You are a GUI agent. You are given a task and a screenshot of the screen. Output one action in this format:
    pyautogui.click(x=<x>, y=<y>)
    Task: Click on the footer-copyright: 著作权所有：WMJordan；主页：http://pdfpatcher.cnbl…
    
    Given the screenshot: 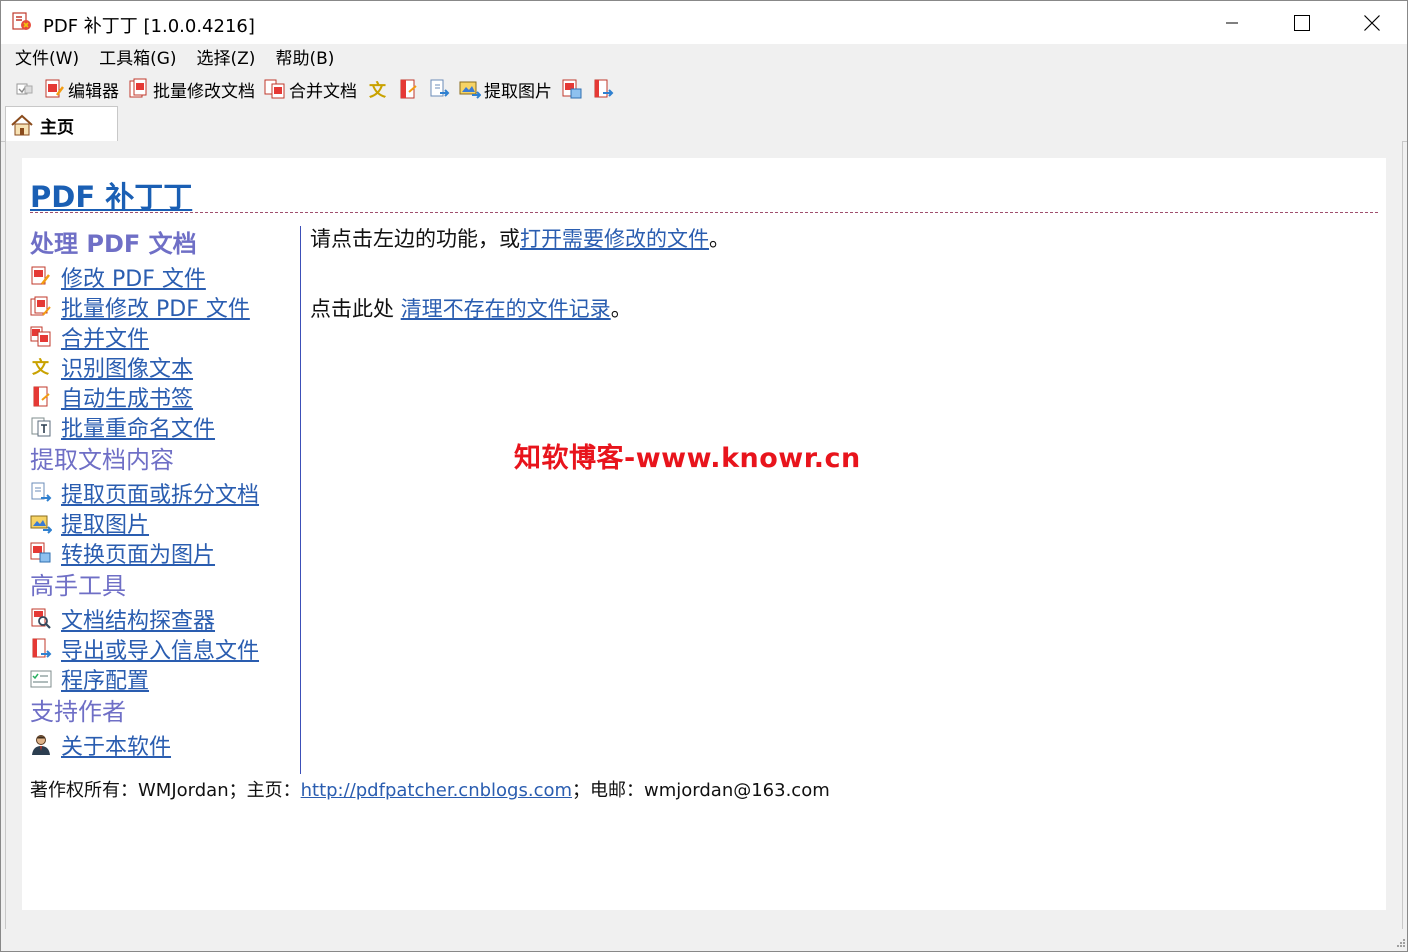 What is the action you would take?
    pyautogui.click(x=430, y=789)
    